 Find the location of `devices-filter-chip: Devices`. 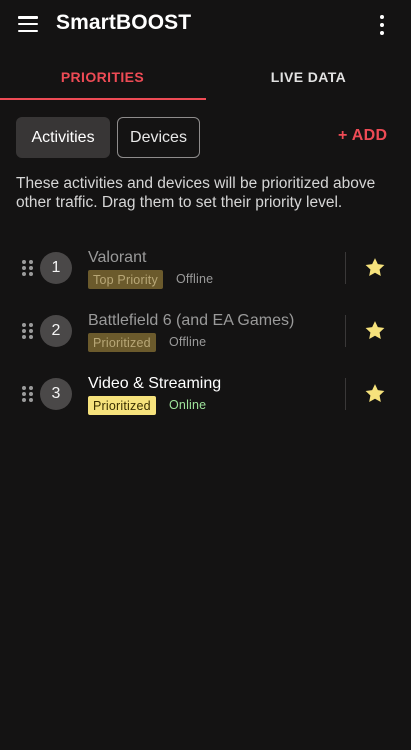

devices-filter-chip: Devices is located at coordinates (158, 137).